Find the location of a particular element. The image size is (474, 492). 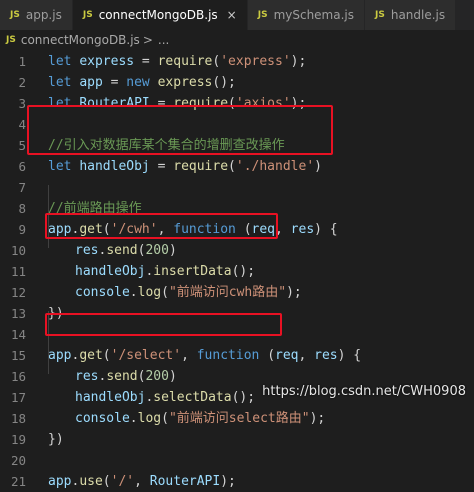

code-token: req is located at coordinates (263, 229).